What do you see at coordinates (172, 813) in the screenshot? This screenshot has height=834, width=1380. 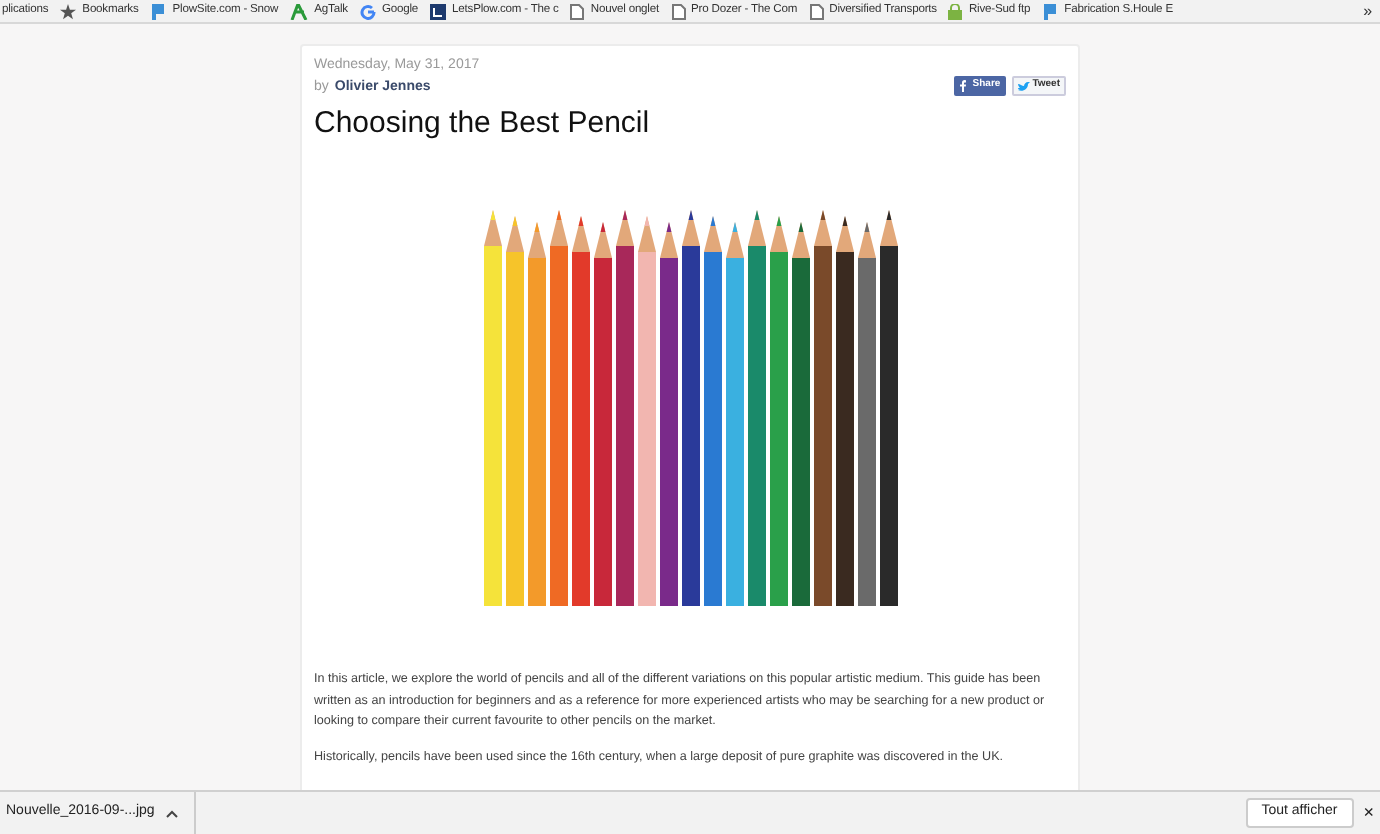 I see `chevron-up-icon` at bounding box center [172, 813].